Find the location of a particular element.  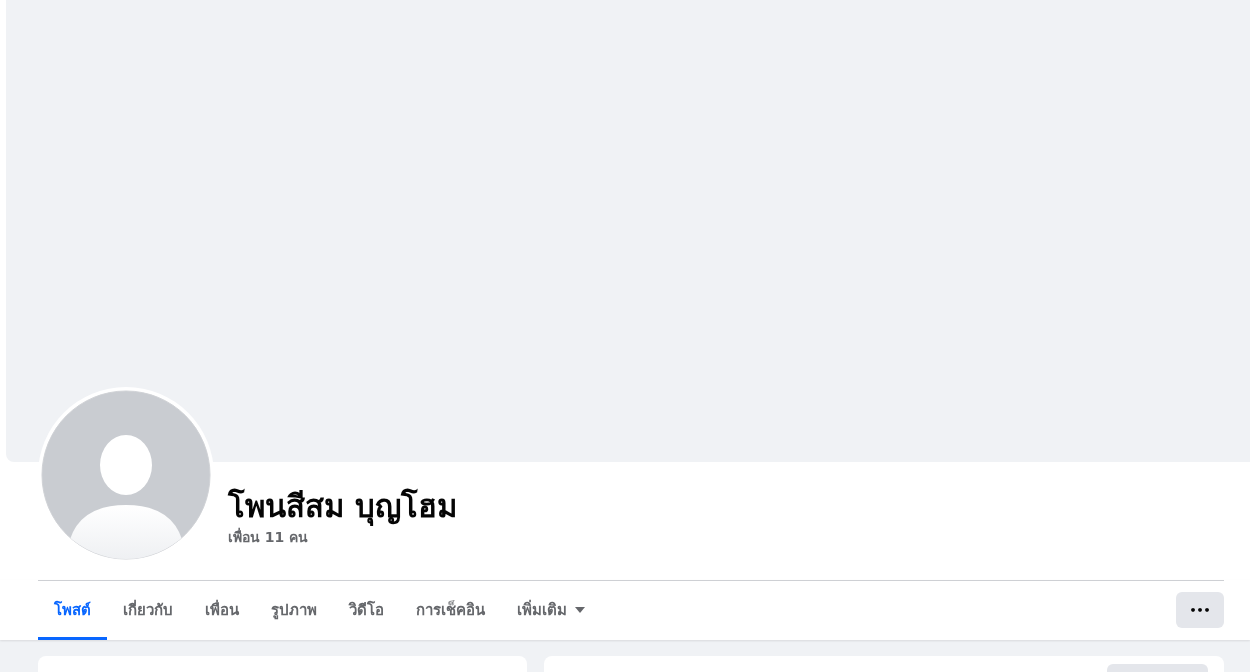

profile-tab: เพื่อน is located at coordinates (222, 610).